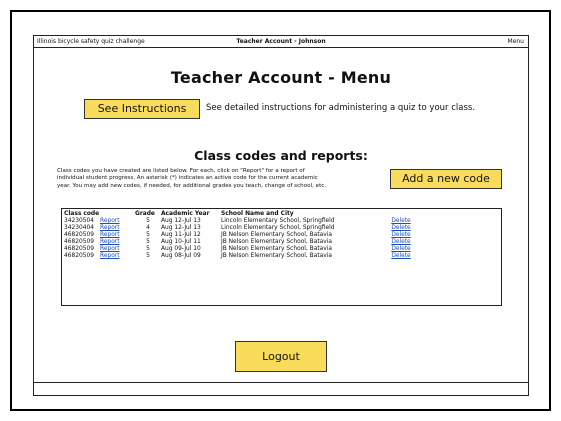  I want to click on see-instructions-button: See Instructions, so click(142, 109).